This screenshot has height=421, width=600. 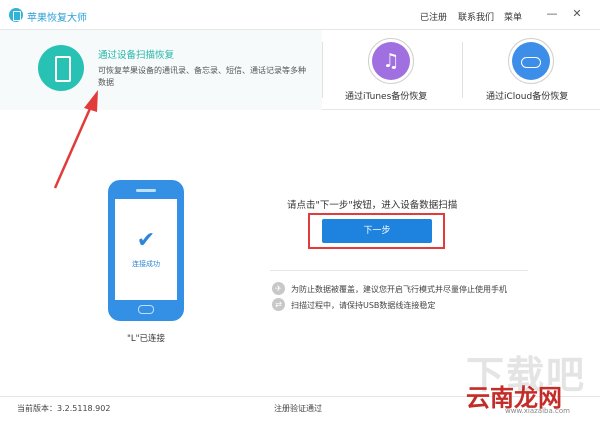 I want to click on tip-airplane-mode: 为防止数据被覆盖，建议您开启飞行模式并尽量停止使用手机, so click(x=399, y=289).